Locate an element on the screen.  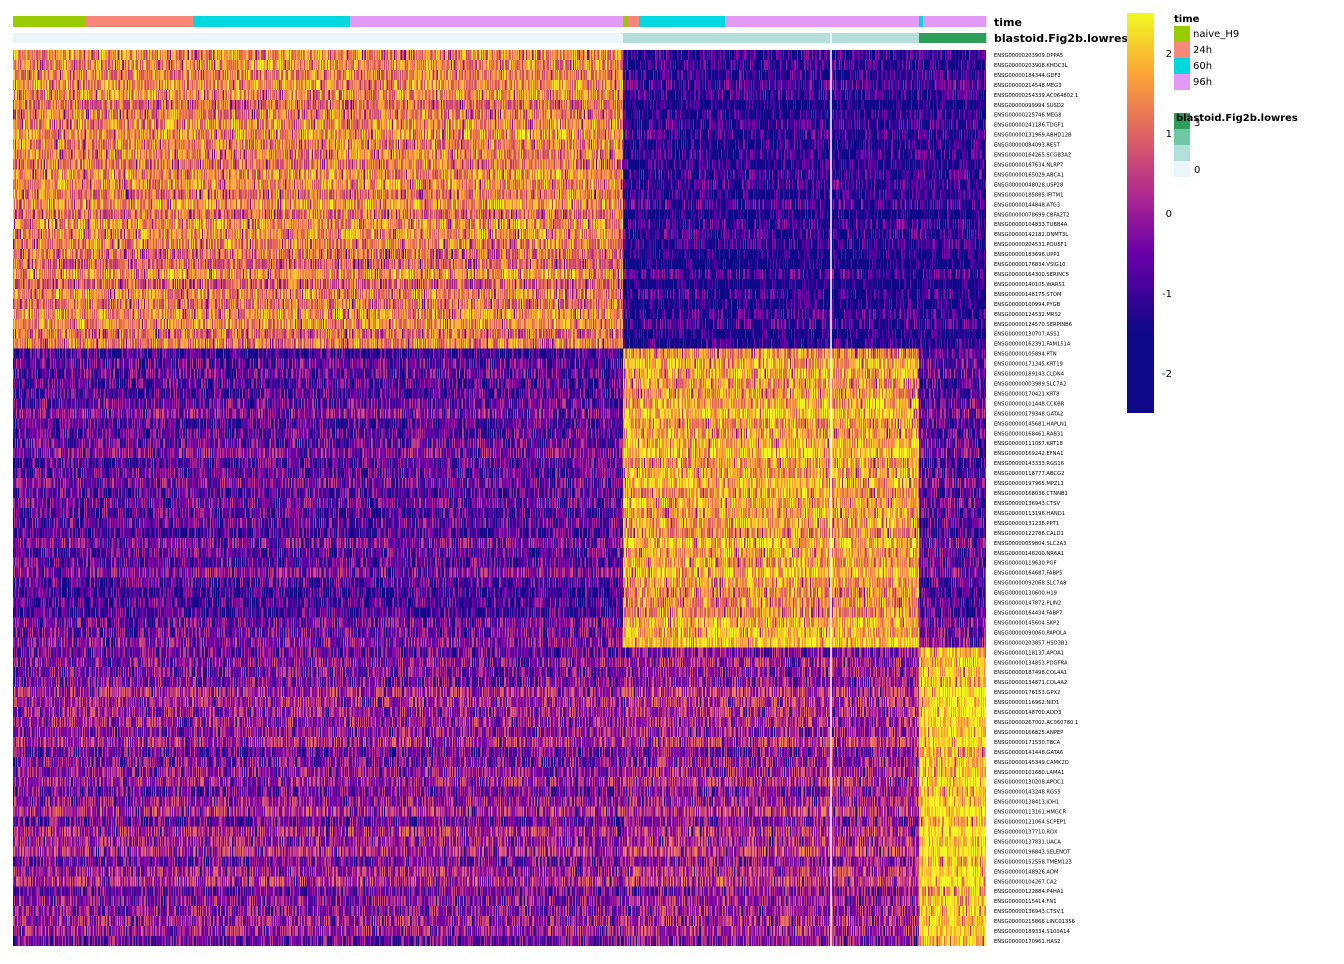
gene-label: ENSG00000147872.PLIN2 is located at coordinates (1027, 604).